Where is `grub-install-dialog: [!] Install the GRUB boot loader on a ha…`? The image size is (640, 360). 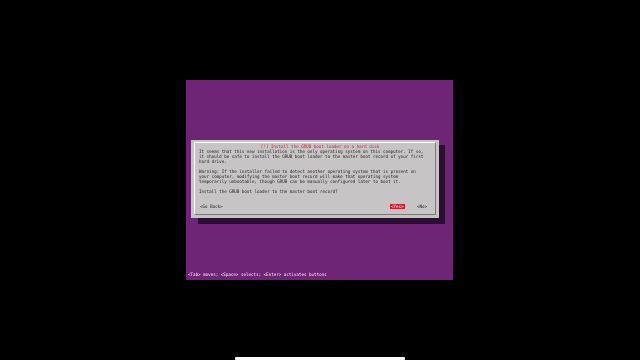
grub-install-dialog: [!] Install the GRUB boot loader on a ha… is located at coordinates (315, 179).